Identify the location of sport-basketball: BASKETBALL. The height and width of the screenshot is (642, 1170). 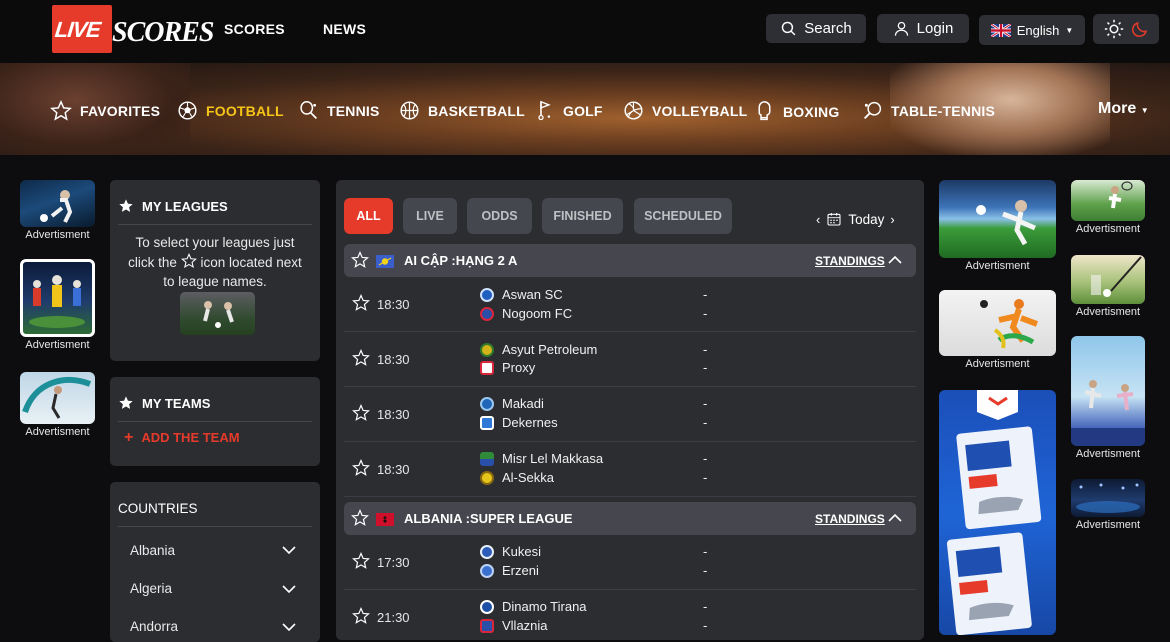
(462, 110).